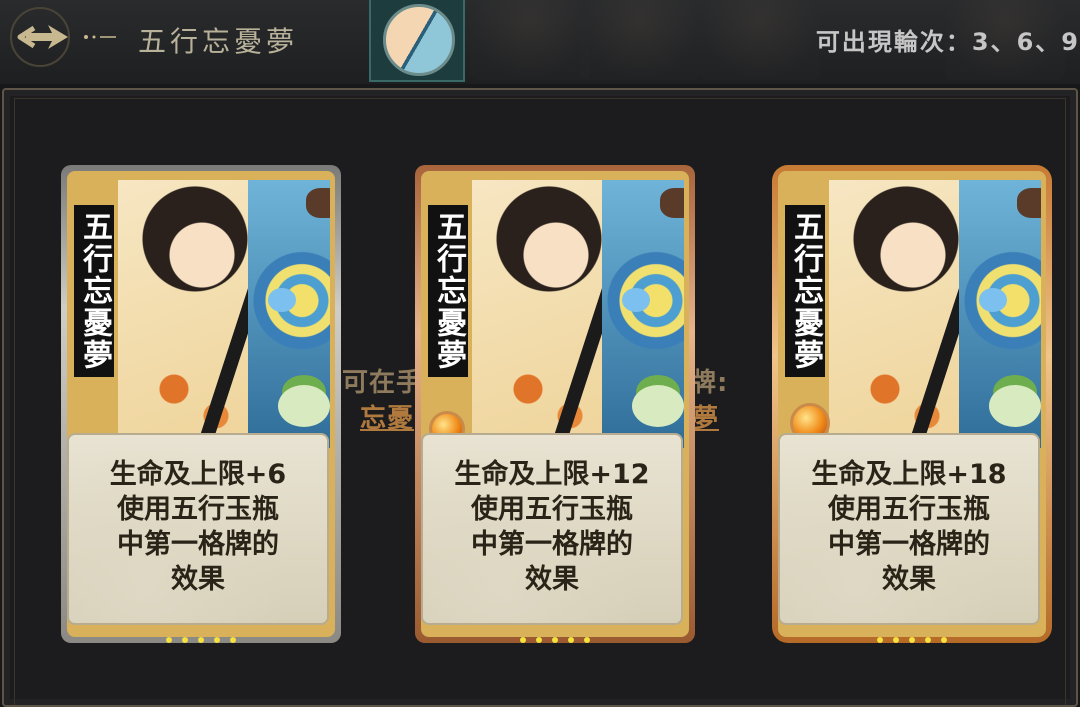 The image size is (1080, 707). Describe the element at coordinates (383, 383) in the screenshot. I see `hidden-text-left: 可在手` at that location.